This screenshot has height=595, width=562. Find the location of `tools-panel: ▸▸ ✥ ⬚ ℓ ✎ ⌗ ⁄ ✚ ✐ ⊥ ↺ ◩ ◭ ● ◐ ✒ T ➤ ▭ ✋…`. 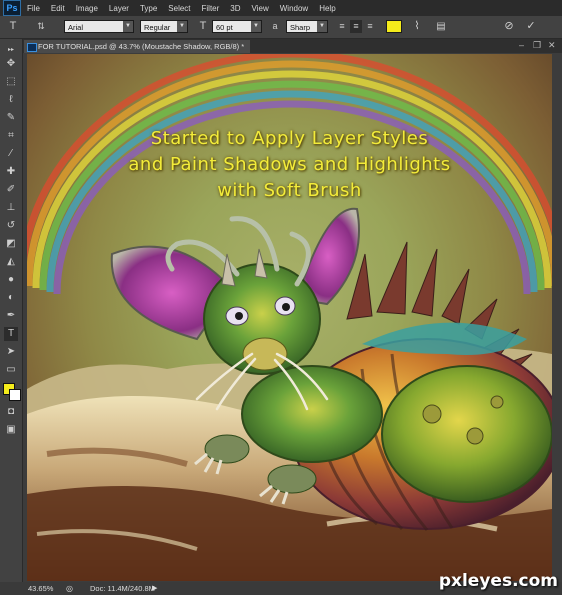

tools-panel: ▸▸ ✥ ⬚ ℓ ✎ ⌗ ⁄ ✚ ✐ ⊥ ↺ ◩ ◭ ● ◐ ✒ T ➤ ▭ ✋… is located at coordinates (11, 310).